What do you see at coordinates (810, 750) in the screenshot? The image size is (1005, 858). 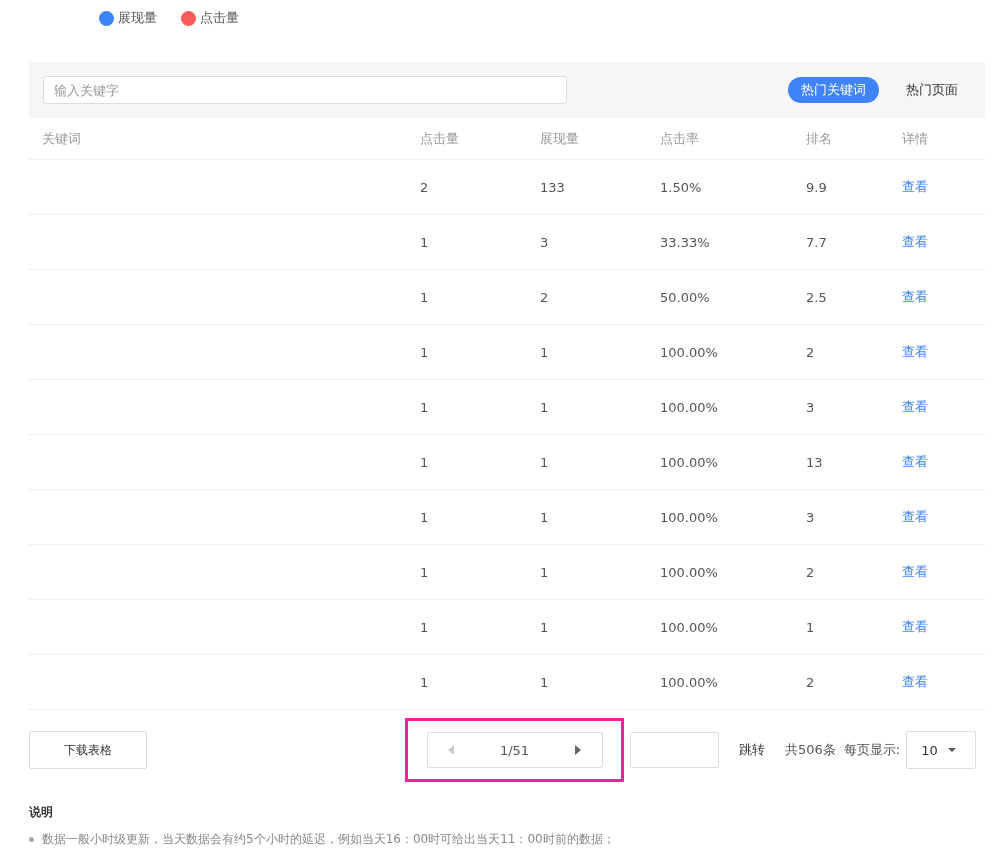 I see `total-count: 共506条` at bounding box center [810, 750].